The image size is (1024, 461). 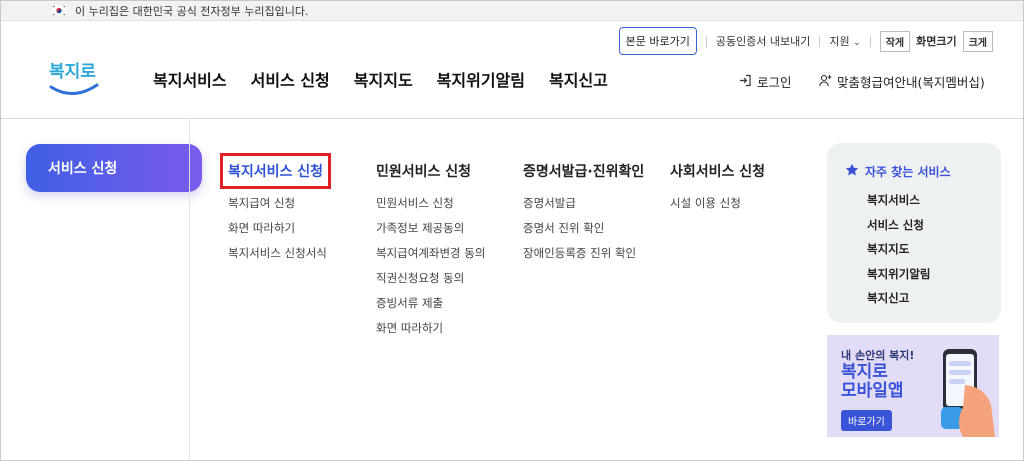 What do you see at coordinates (934, 253) in the screenshot?
I see `favorite-item: 복지지도` at bounding box center [934, 253].